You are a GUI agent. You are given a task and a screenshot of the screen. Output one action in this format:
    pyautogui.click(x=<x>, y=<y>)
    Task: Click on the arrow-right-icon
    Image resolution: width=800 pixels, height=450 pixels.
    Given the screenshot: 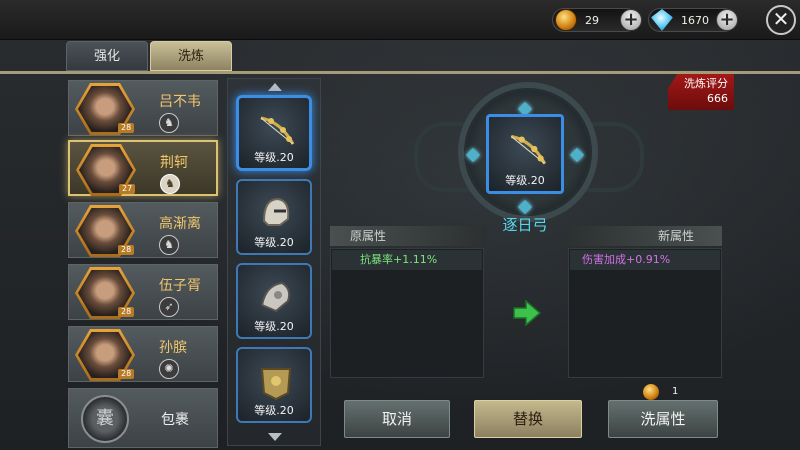 What is the action you would take?
    pyautogui.click(x=527, y=313)
    